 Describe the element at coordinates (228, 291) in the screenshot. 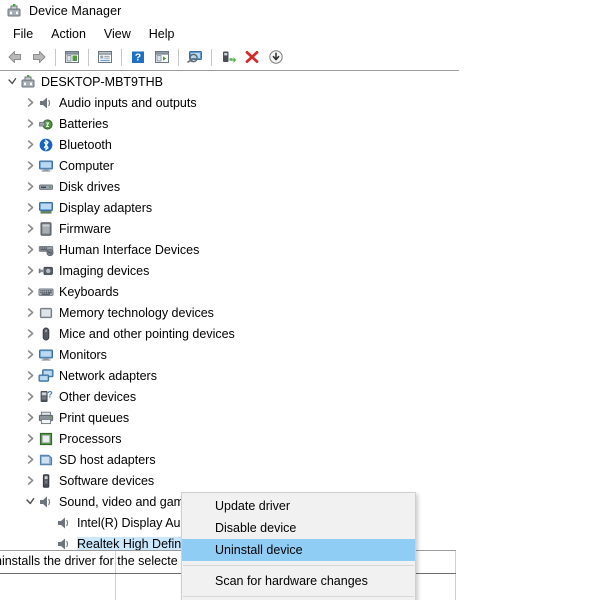

I see `tree-row: Keyboards` at that location.